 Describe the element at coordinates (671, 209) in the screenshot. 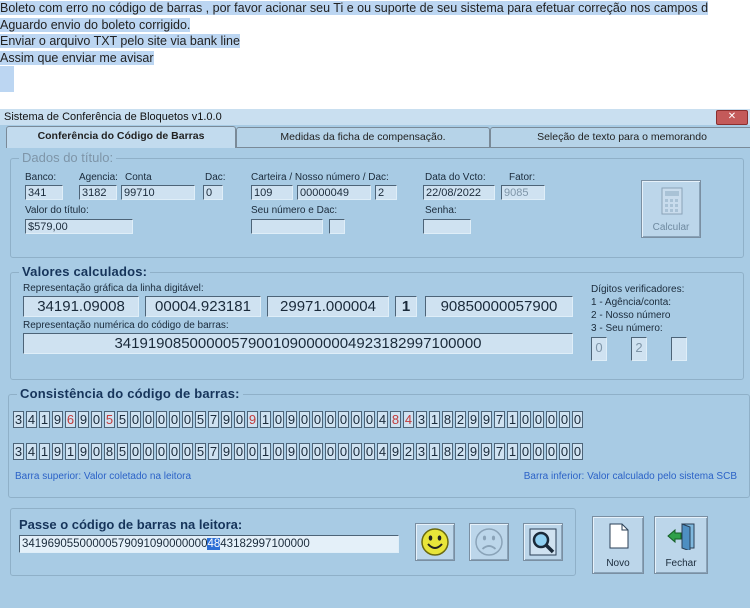

I see `calcular-button: Calcular` at that location.